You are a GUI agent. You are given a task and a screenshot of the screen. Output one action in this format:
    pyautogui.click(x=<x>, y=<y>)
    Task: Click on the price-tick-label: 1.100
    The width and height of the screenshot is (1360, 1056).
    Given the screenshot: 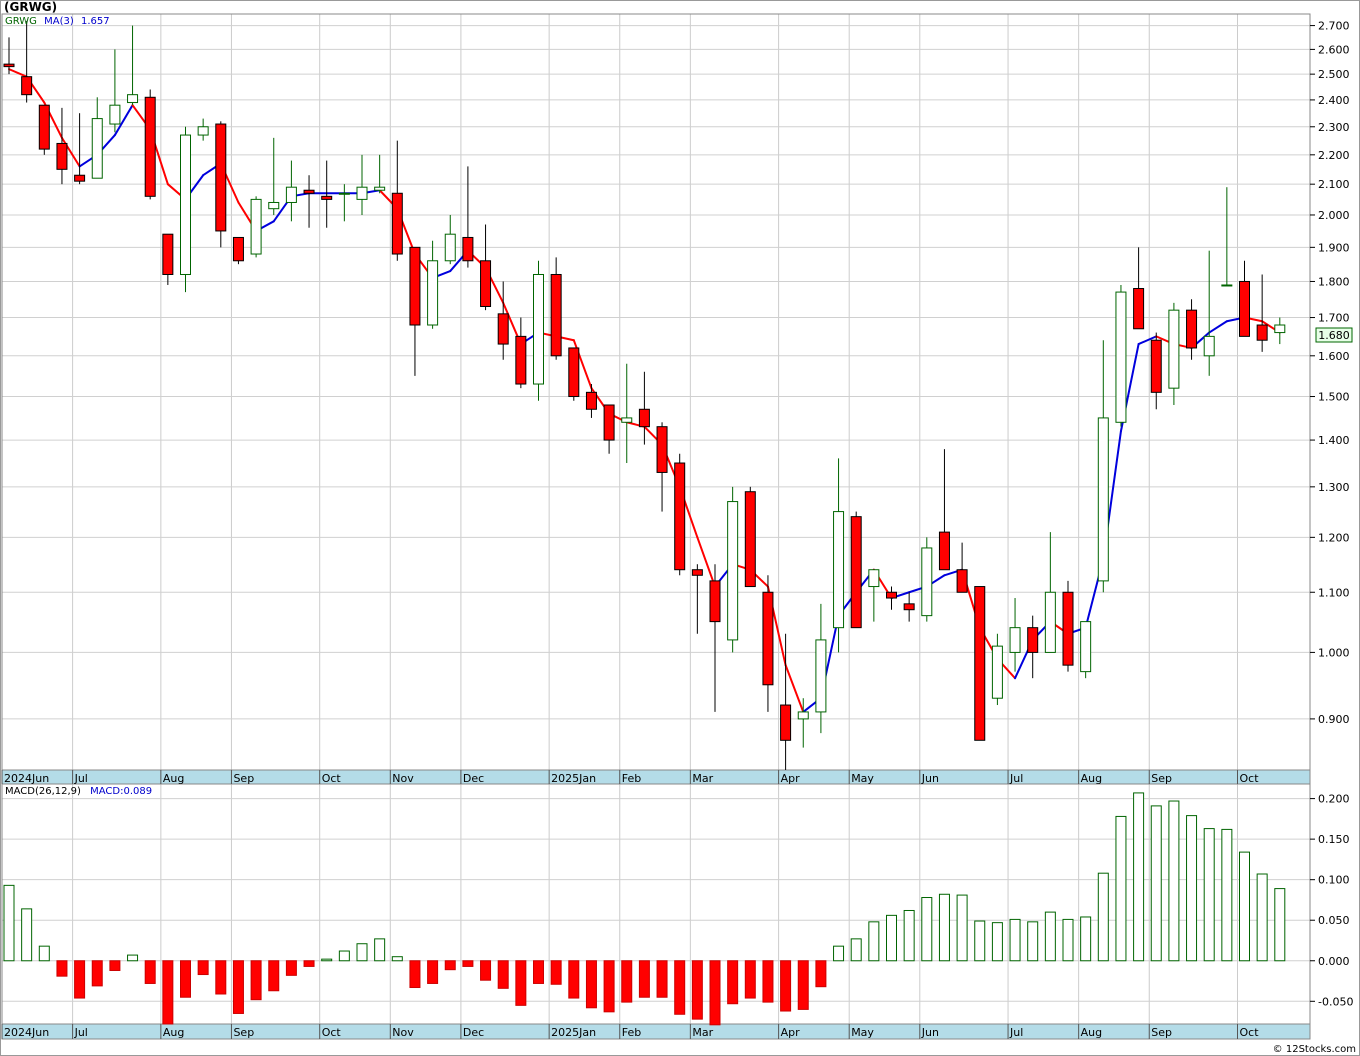 What is the action you would take?
    pyautogui.click(x=1334, y=592)
    